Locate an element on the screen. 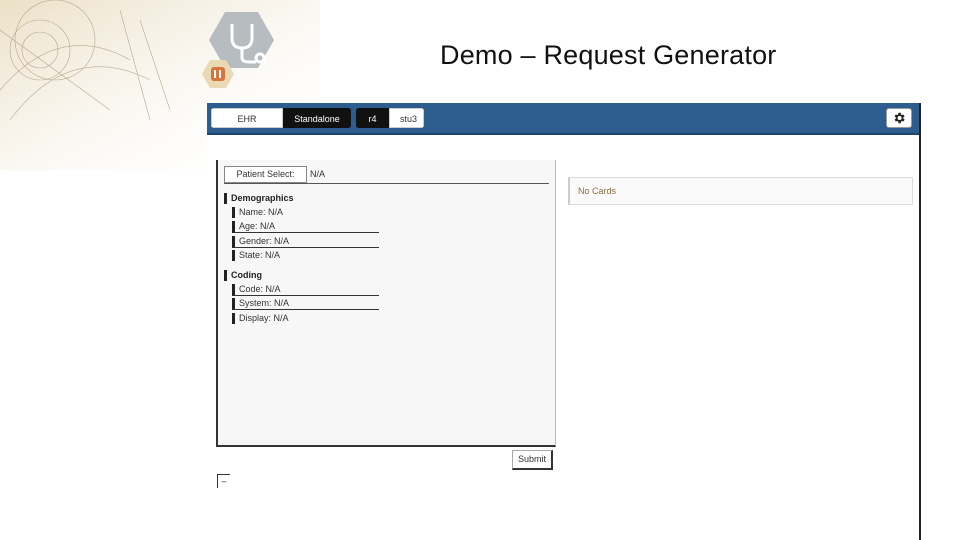  ehr-launch-button: EHR Launch is located at coordinates (247, 118).